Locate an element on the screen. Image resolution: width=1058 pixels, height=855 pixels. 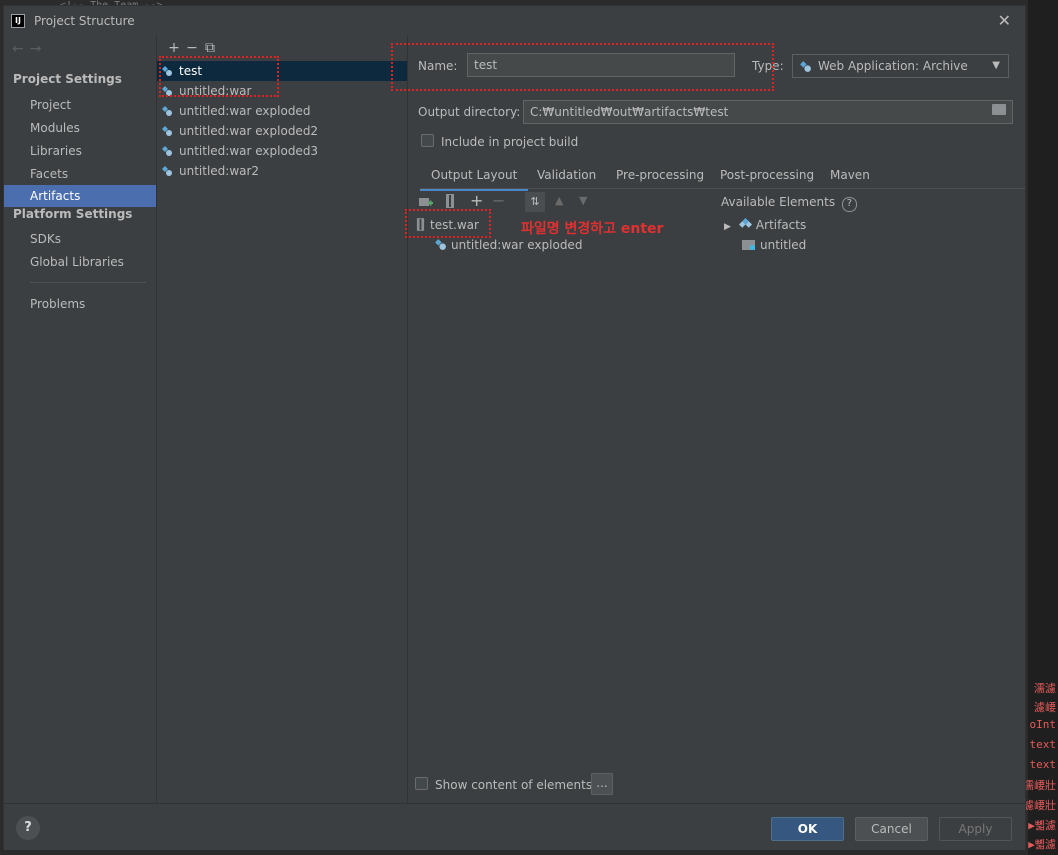
artifact-item-untitled-war-exploded3: untitled:war exploded3 is located at coordinates (282, 151).